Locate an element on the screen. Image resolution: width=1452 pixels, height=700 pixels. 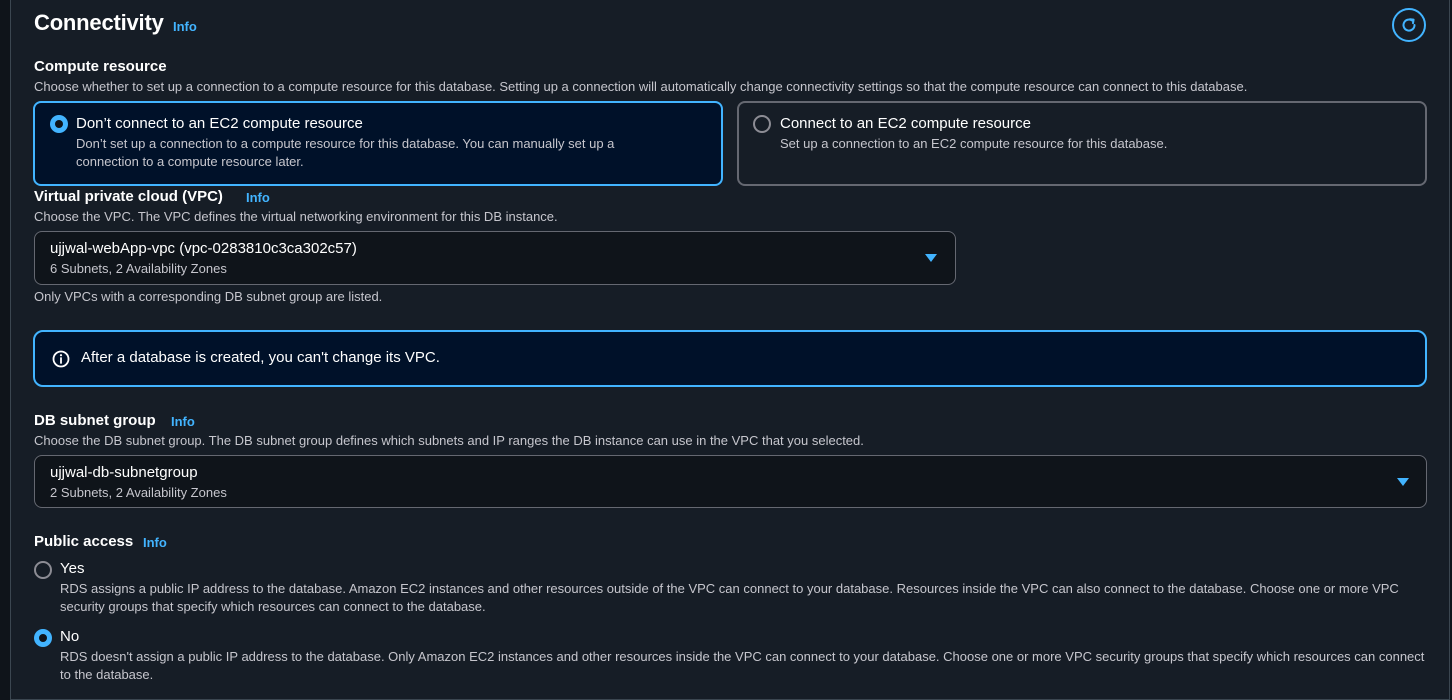
compute-resource-label: Compute resource is located at coordinates (100, 66).